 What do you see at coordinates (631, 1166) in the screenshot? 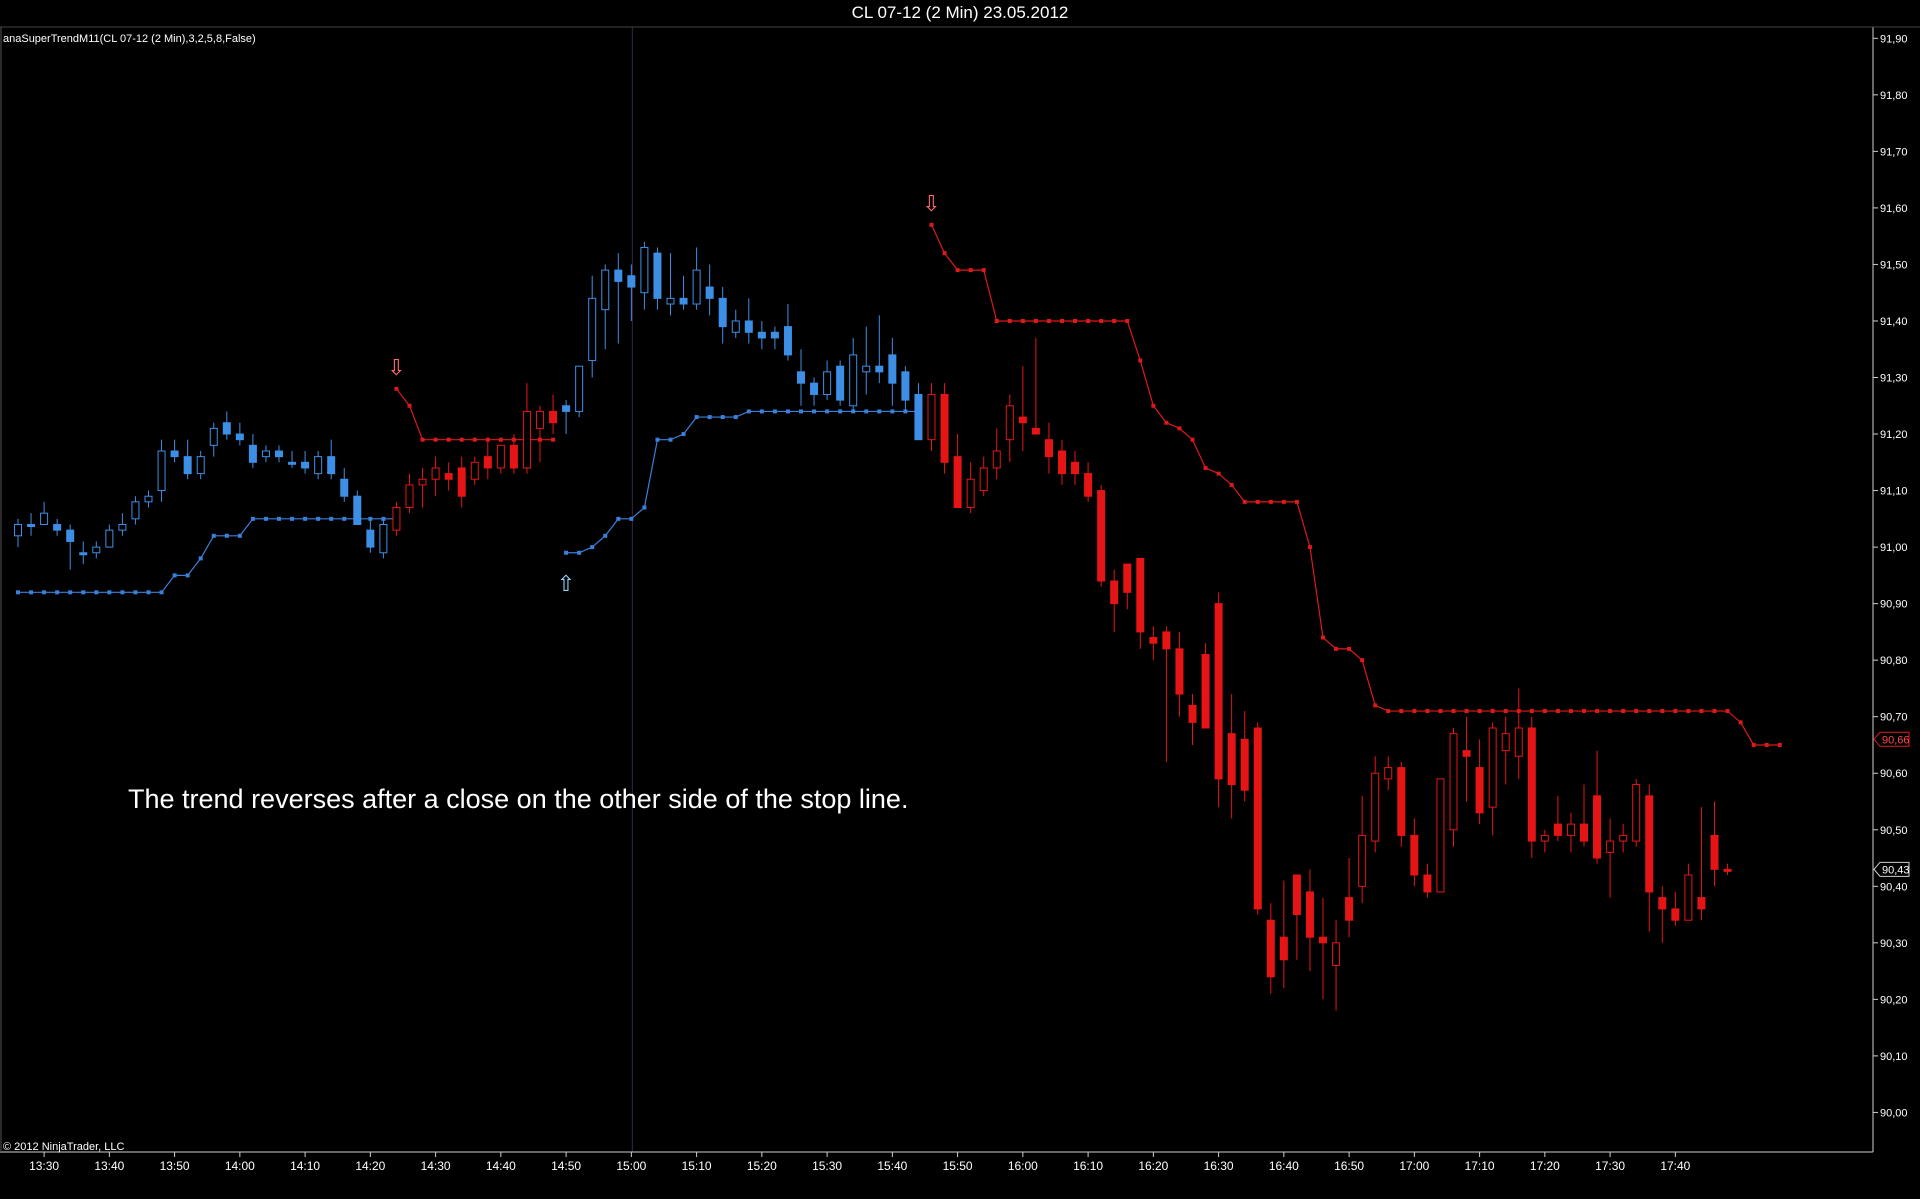
I see `x-tick-label: 15:00` at bounding box center [631, 1166].